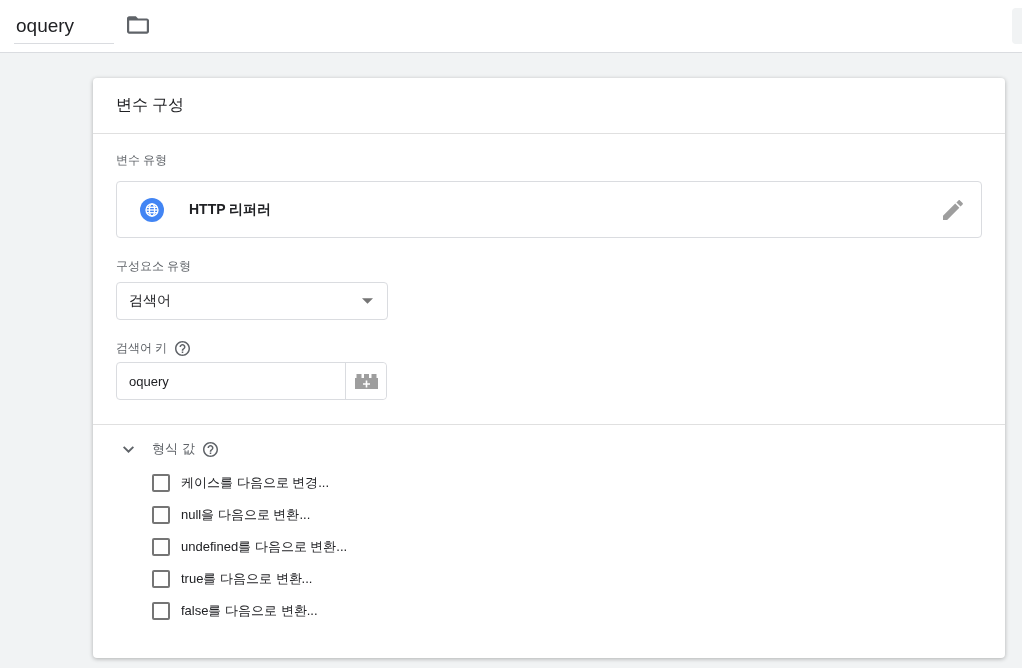 The image size is (1022, 668). Describe the element at coordinates (549, 106) in the screenshot. I see `card-title: 변수 구성` at that location.